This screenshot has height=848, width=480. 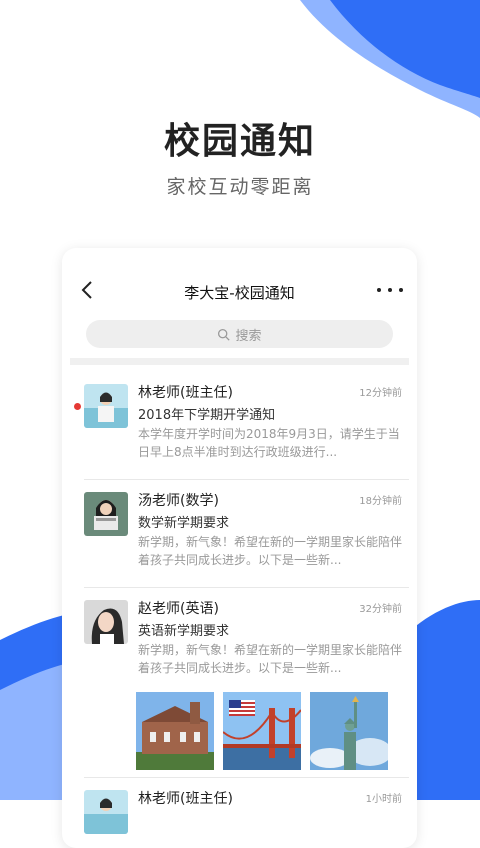 What do you see at coordinates (178, 501) in the screenshot?
I see `sender-name: 汤老师(数学)` at bounding box center [178, 501].